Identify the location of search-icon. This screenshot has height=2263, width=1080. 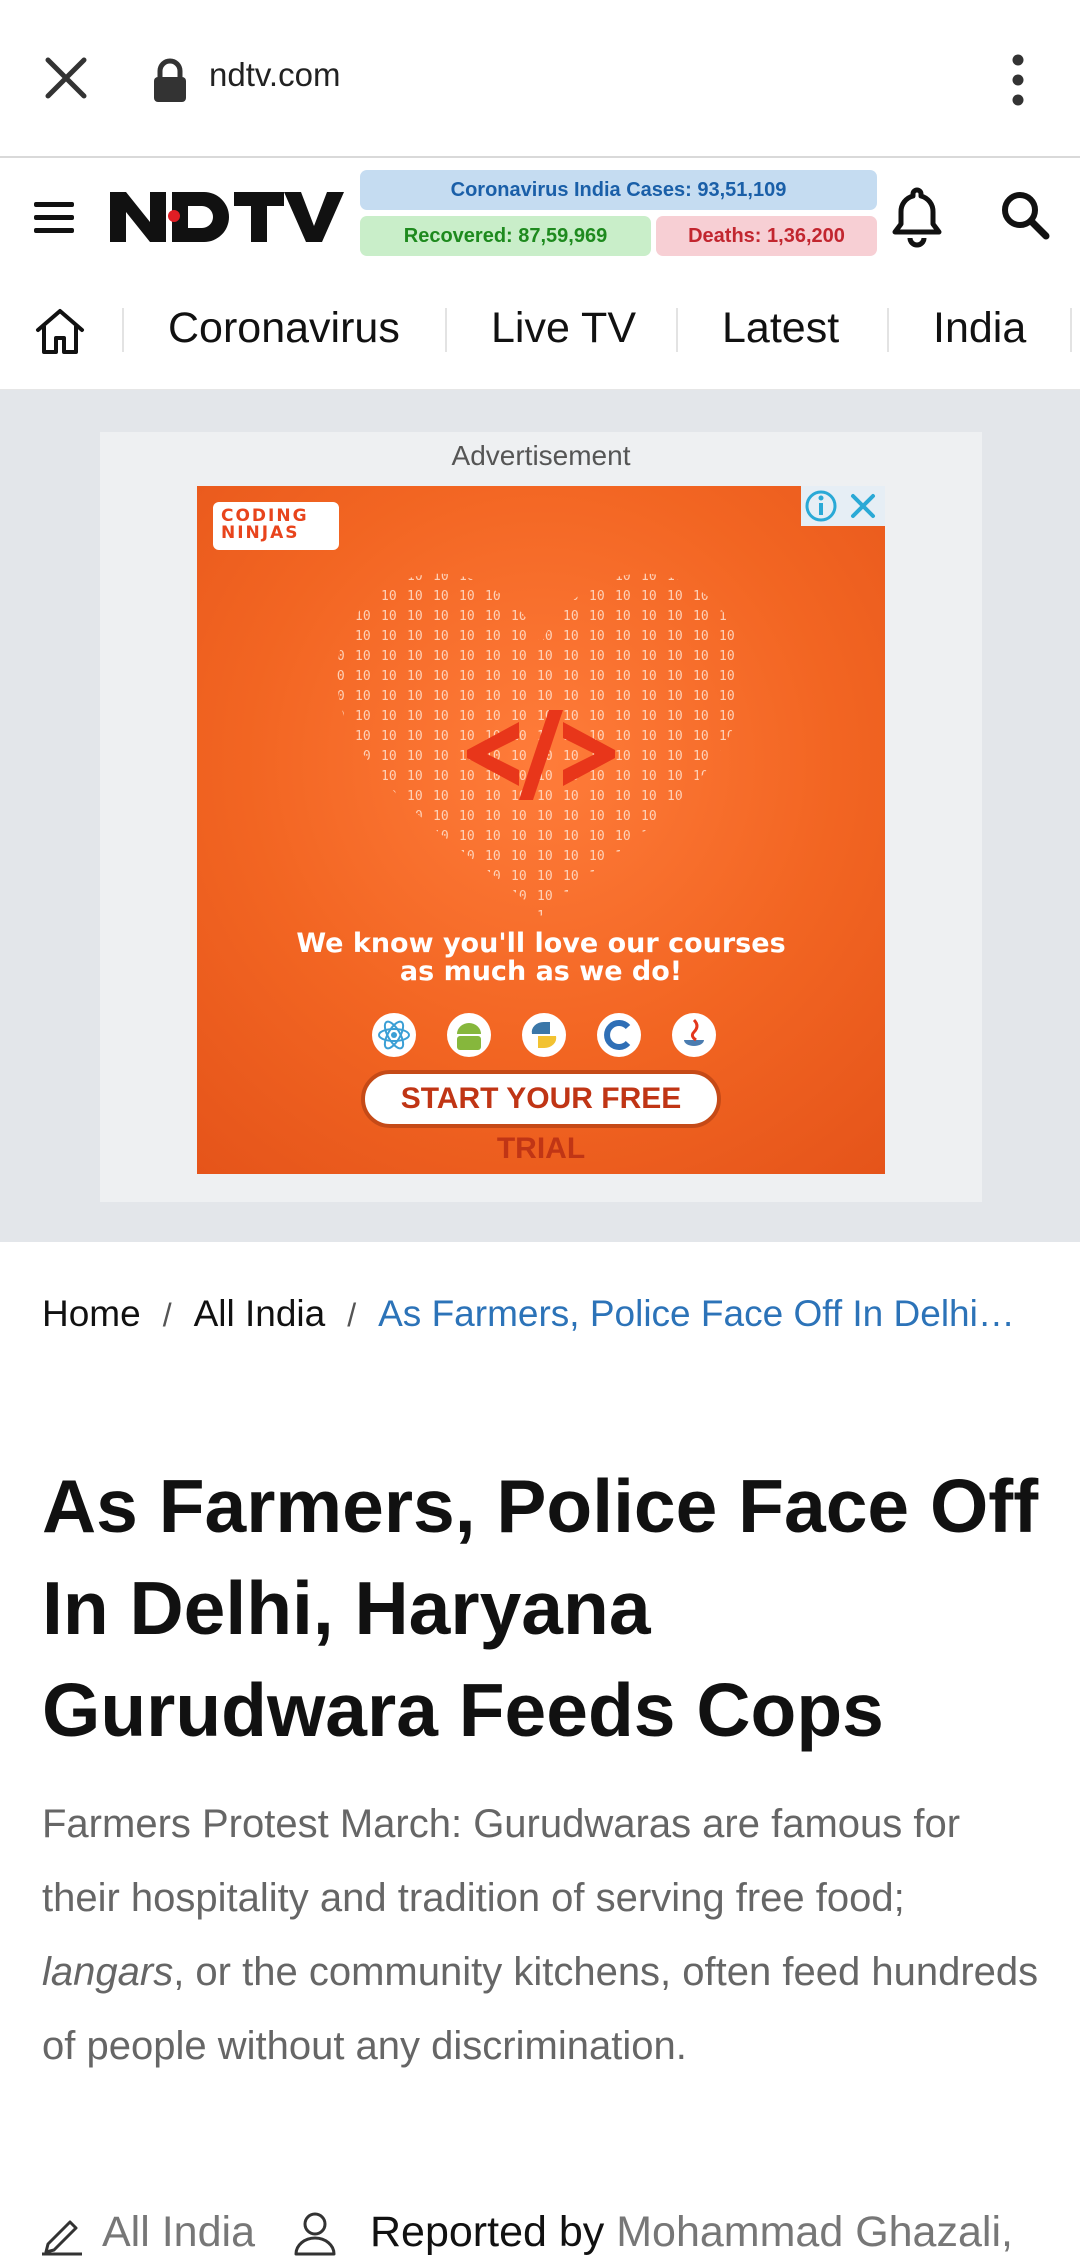
(1025, 215).